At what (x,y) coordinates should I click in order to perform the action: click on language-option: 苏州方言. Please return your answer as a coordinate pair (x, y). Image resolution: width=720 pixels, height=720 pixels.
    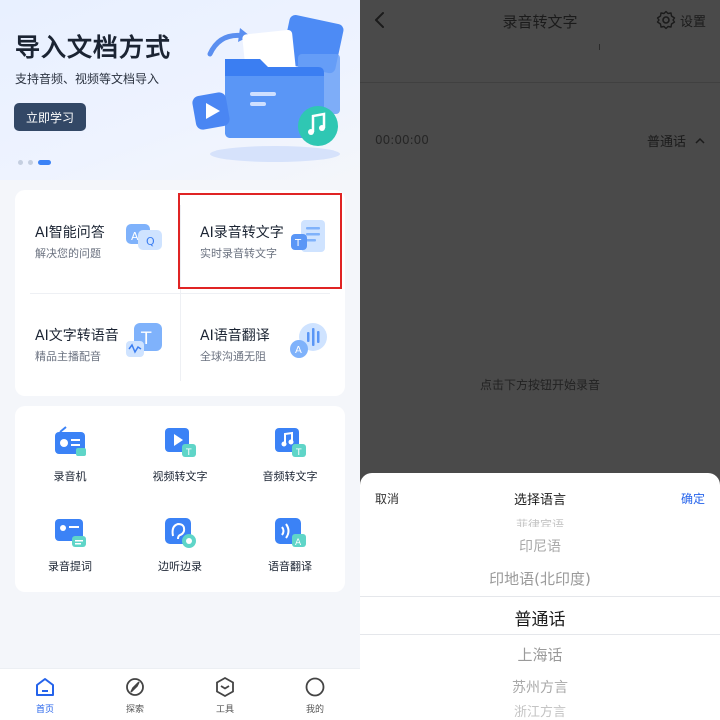
    Looking at the image, I should click on (540, 687).